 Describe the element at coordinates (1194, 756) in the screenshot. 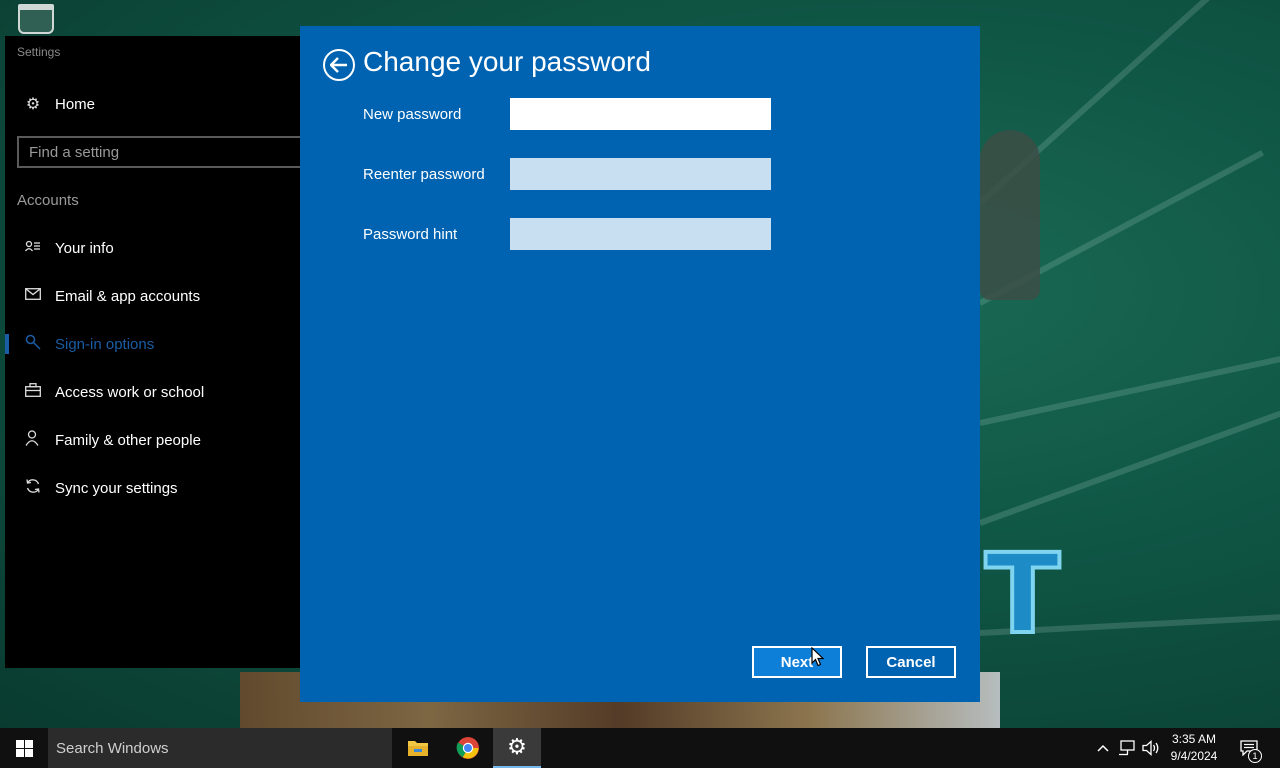

I see `clock-date: 9/4/2024` at that location.